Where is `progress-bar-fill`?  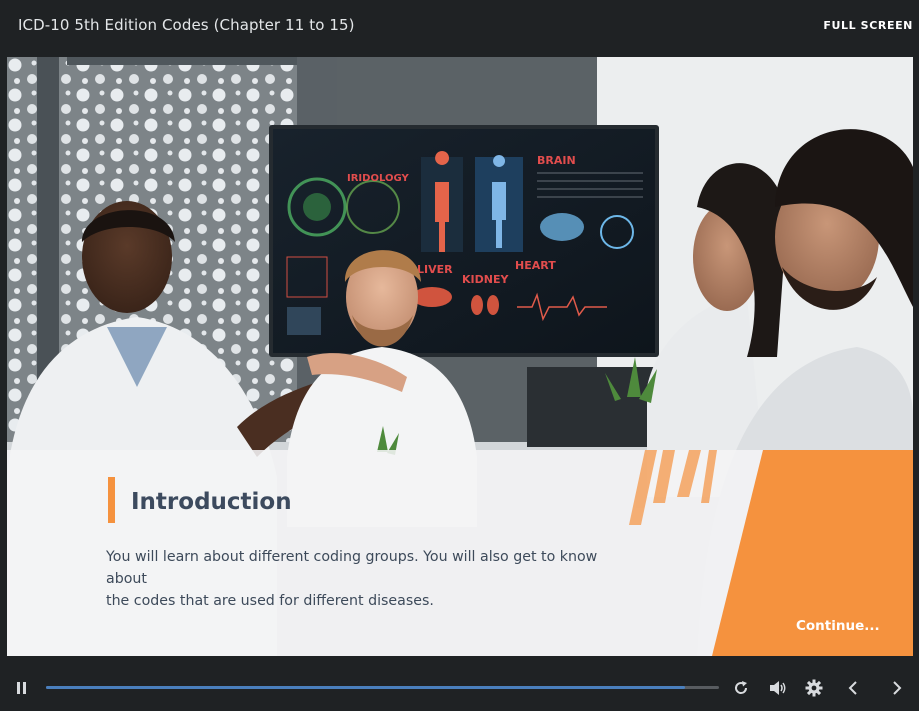 progress-bar-fill is located at coordinates (366, 687).